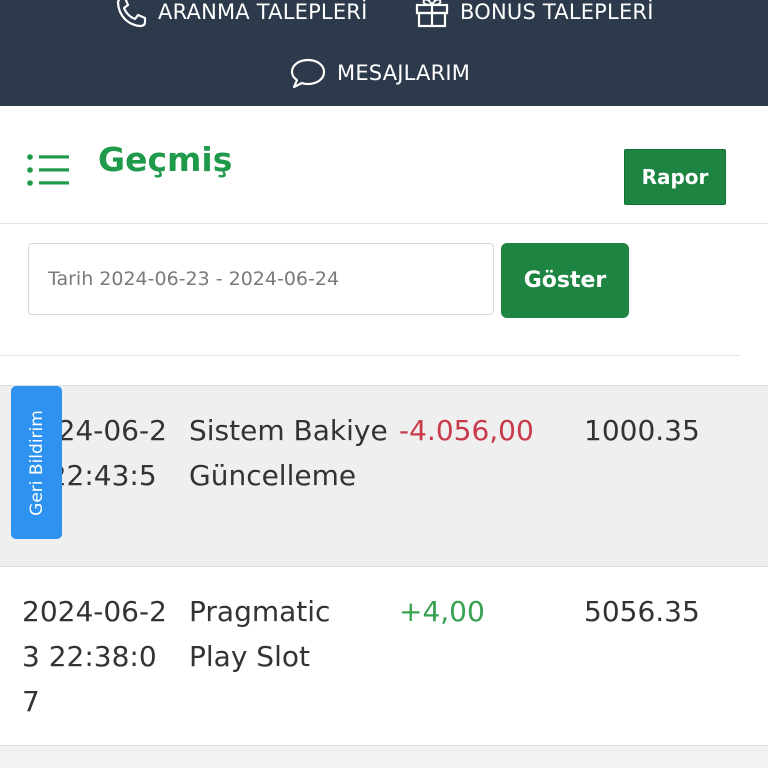 This screenshot has width=768, height=768. I want to click on gift-icon, so click(432, 14).